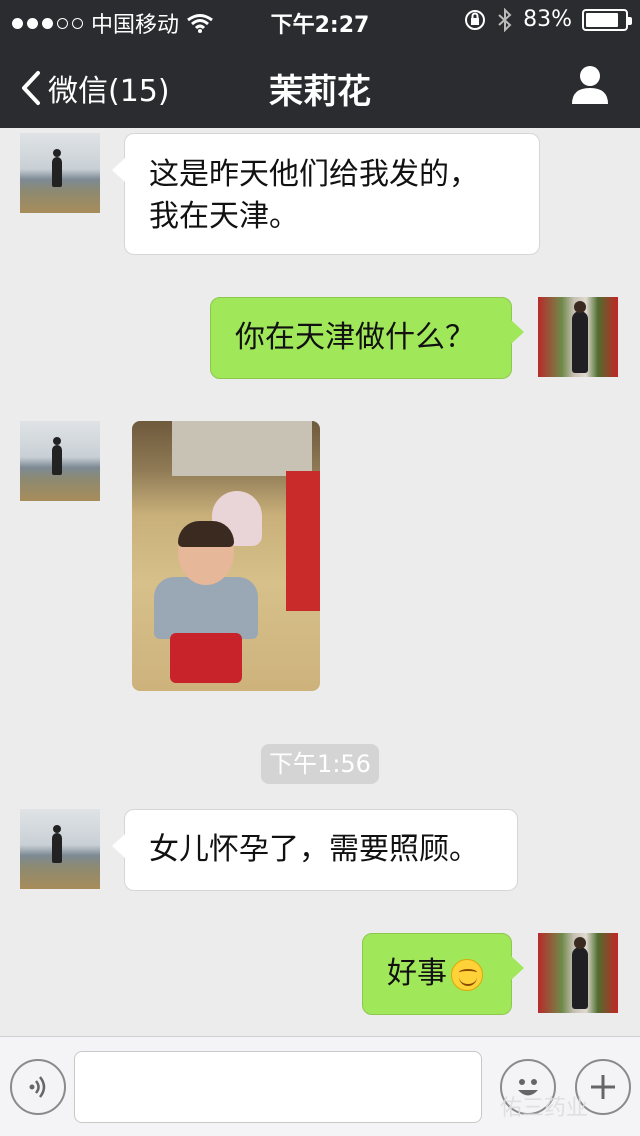 The image size is (640, 1136). What do you see at coordinates (475, 19) in the screenshot?
I see `lock-rotation-icon` at bounding box center [475, 19].